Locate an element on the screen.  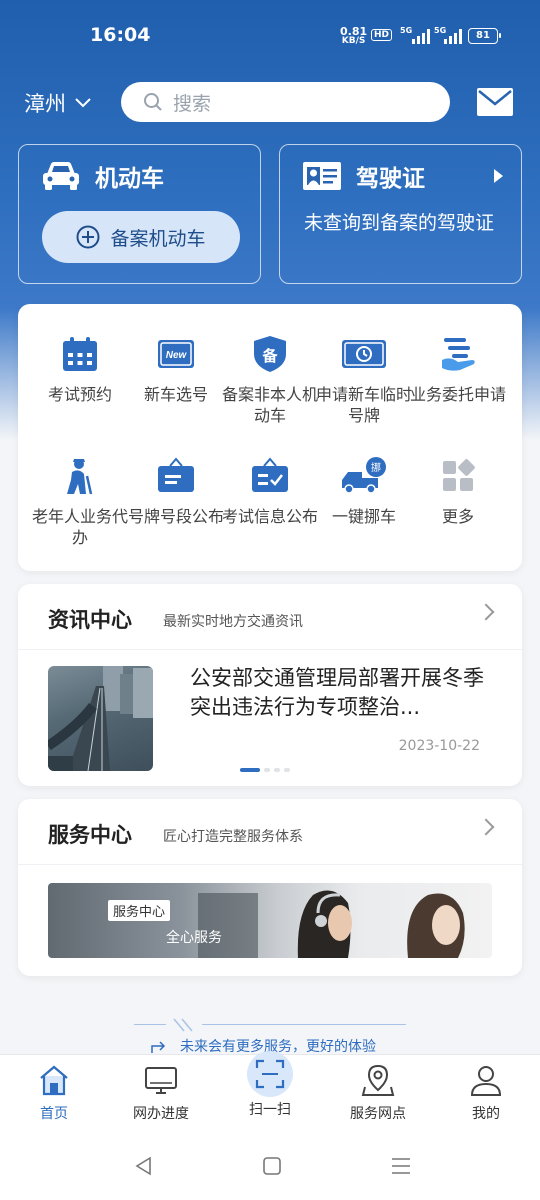
service-delegate: 业务委托申请 is located at coordinates (458, 369).